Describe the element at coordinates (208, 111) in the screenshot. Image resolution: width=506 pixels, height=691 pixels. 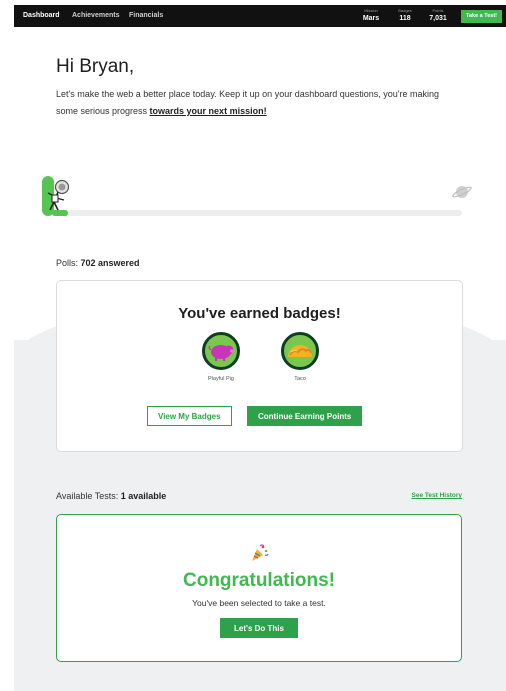
I see `next-mission-link: towards your next mission!` at that location.